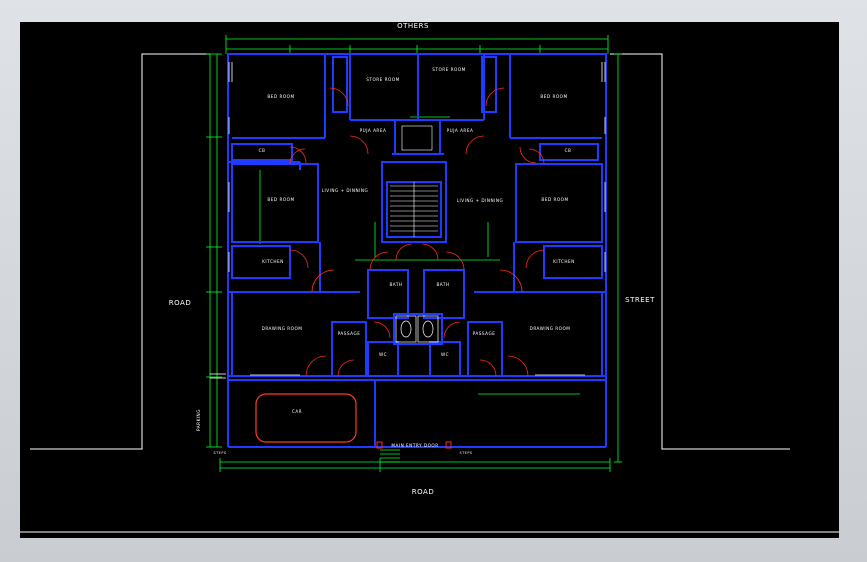 This screenshot has width=867, height=562. I want to click on room-living-left: LIVING + DINNING, so click(345, 190).